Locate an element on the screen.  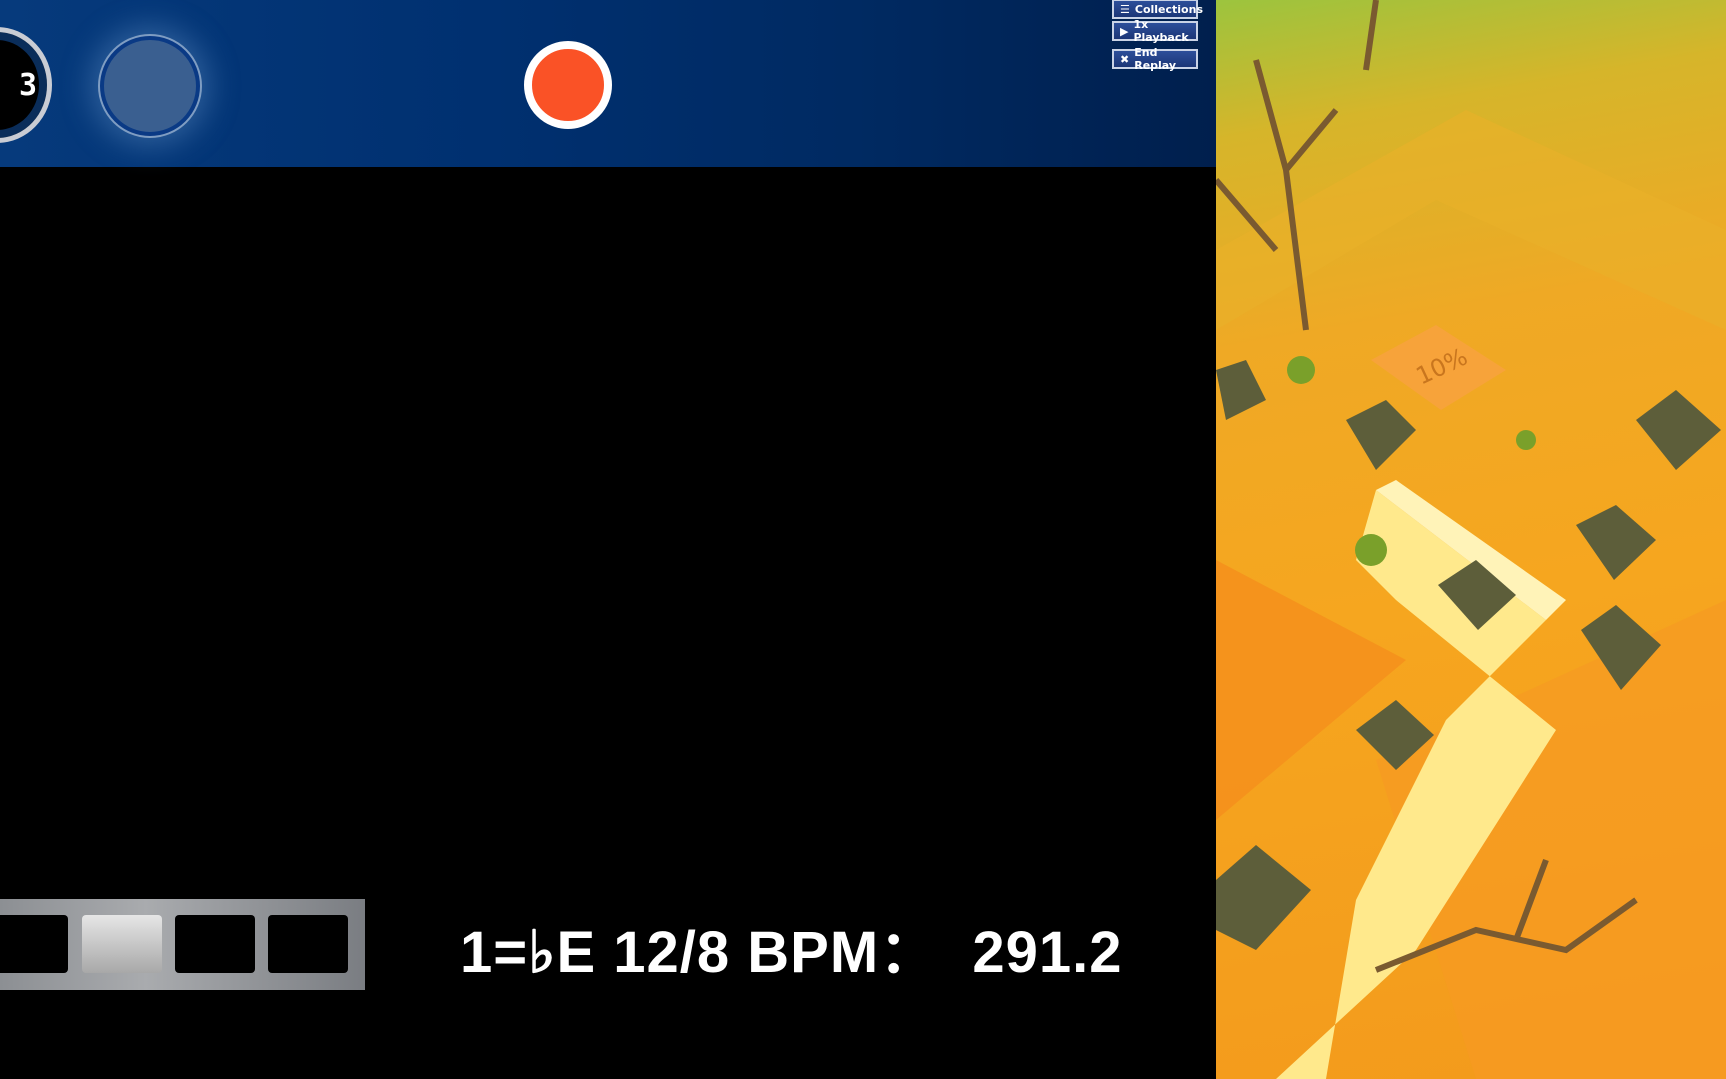
key-indicator-active is located at coordinates (122, 944).